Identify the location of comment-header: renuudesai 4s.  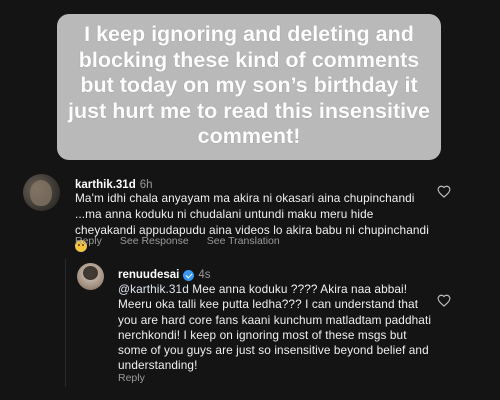
(164, 275).